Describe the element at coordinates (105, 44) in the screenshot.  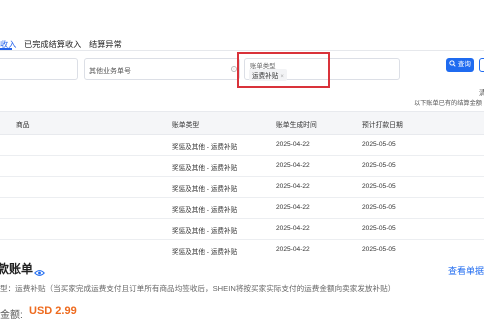
I see `tab-settlement-exception: 结算异常` at that location.